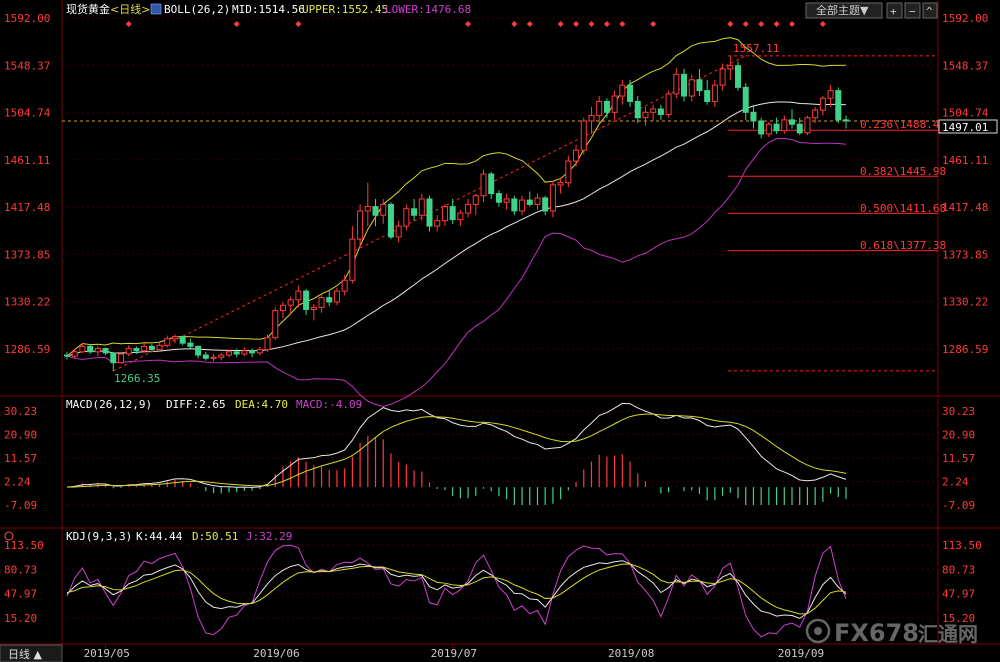 This screenshot has height=662, width=1000. I want to click on boll-upper: UPPER:1552.45, so click(345, 9).